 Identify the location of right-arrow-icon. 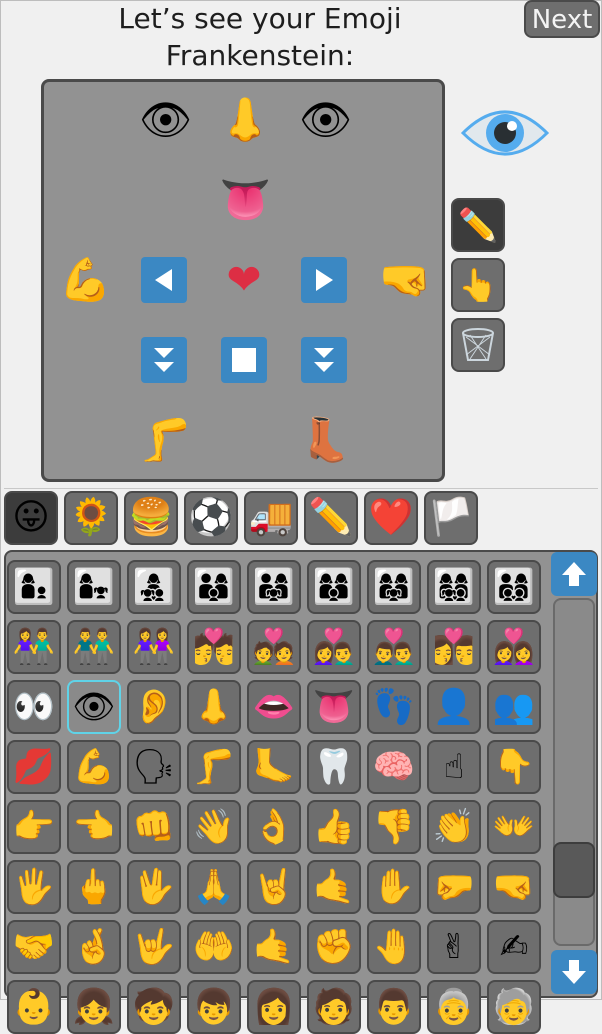
(324, 280).